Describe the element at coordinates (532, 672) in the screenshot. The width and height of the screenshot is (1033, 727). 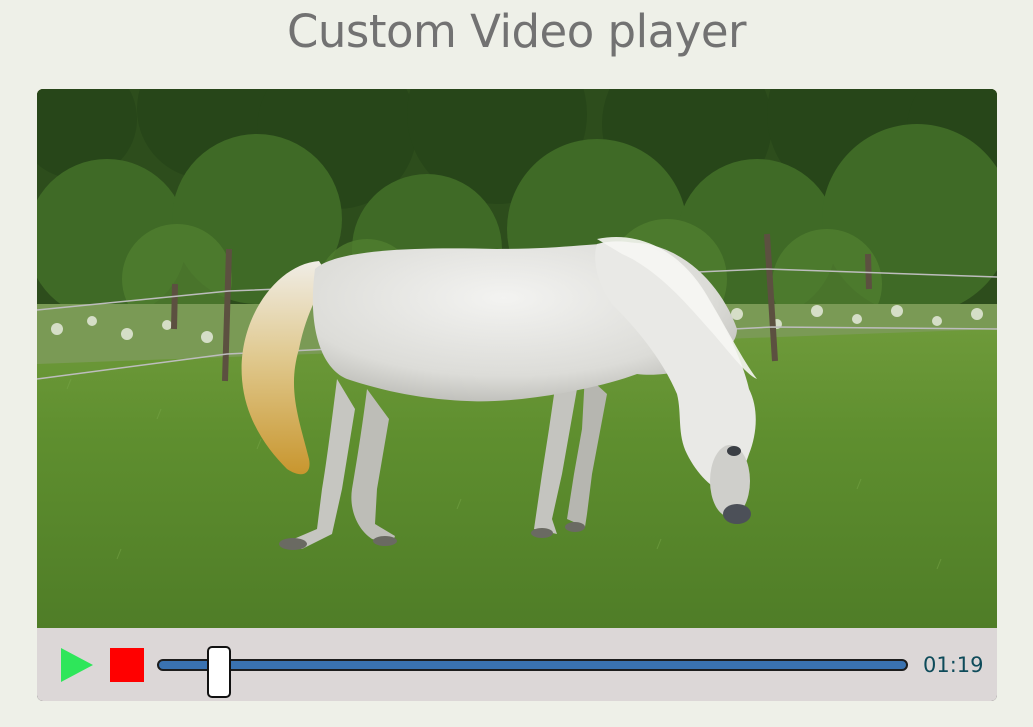
I see `progress-slider` at that location.